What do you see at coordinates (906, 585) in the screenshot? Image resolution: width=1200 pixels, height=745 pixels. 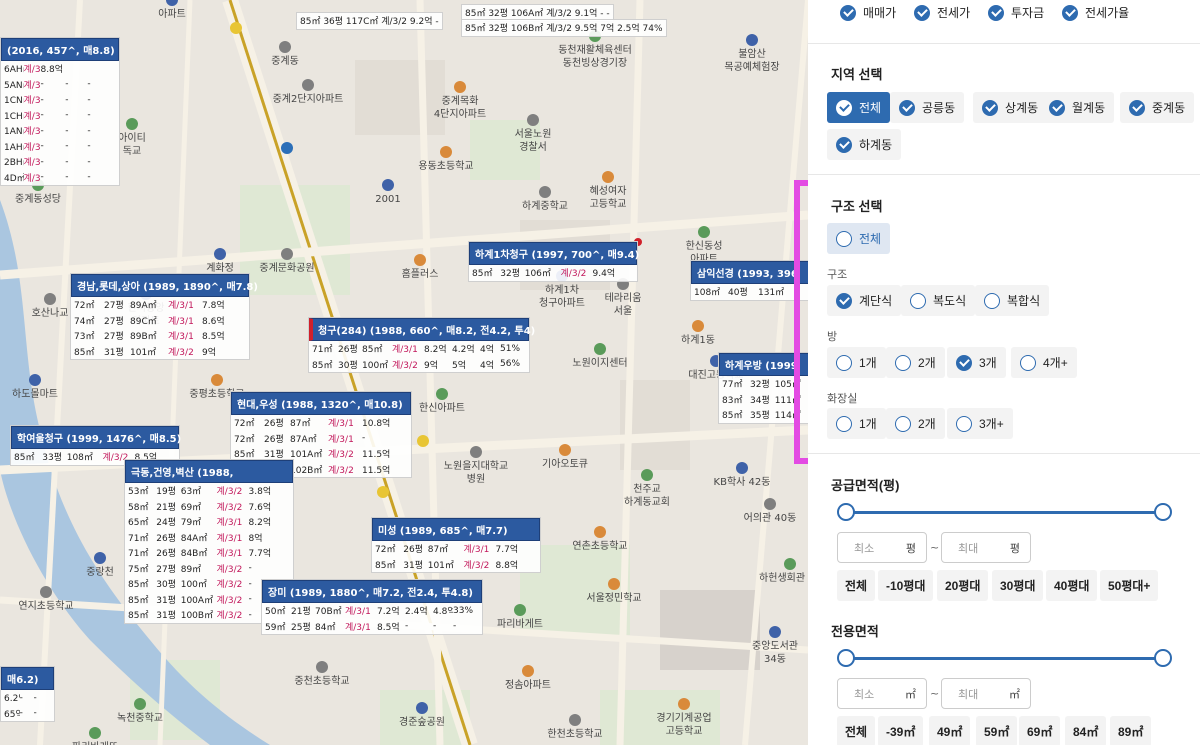 I see `area-quick-button: -10평대` at bounding box center [906, 585].